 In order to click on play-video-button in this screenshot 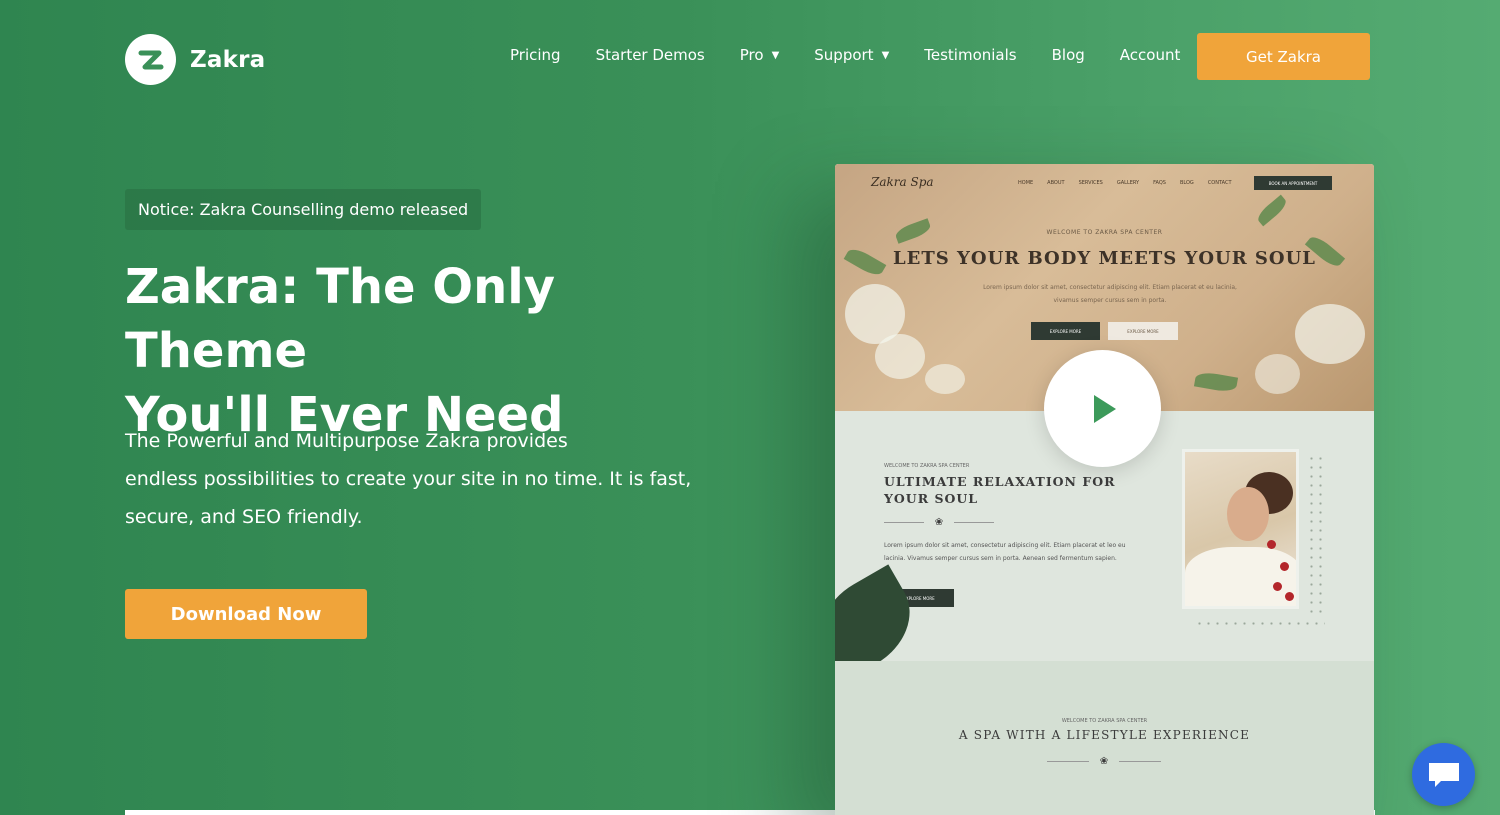, I will do `click(1102, 408)`.